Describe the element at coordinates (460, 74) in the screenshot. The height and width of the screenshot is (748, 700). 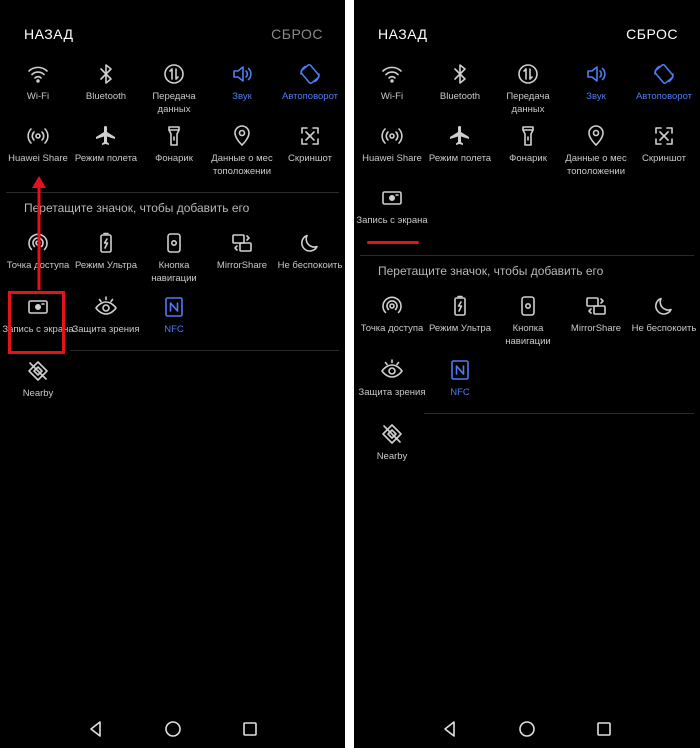
I see `bluetooth-icon` at that location.